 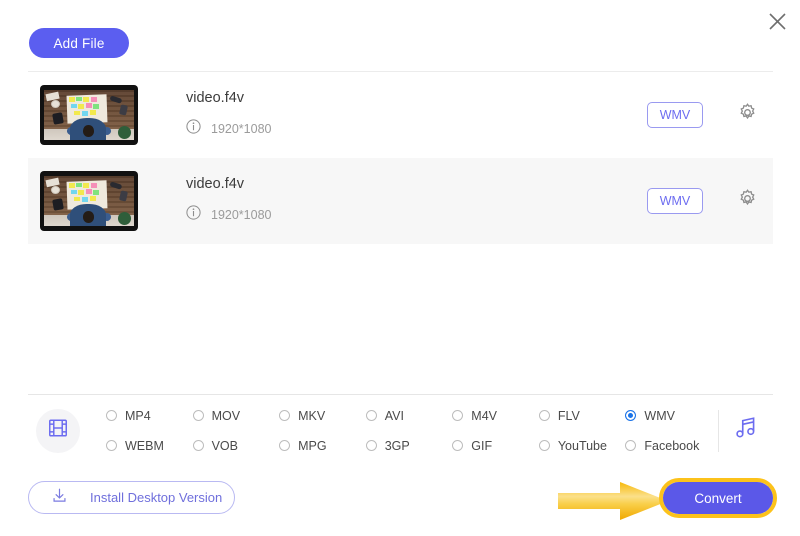 I want to click on format-option-mpg: MPG, so click(x=322, y=446).